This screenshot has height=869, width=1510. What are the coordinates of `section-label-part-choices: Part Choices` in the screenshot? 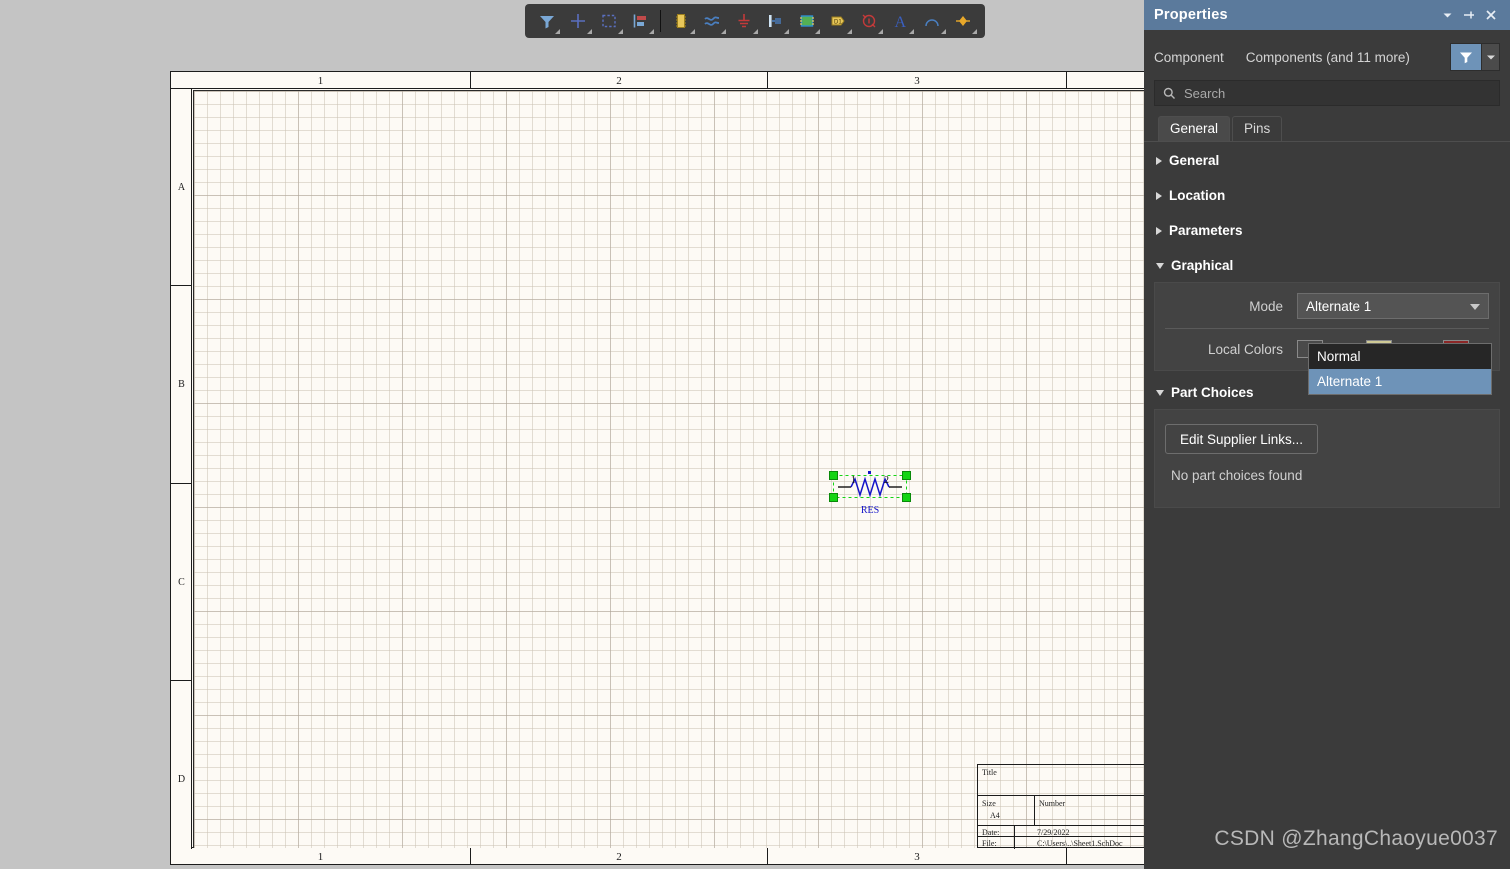 It's located at (1212, 392).